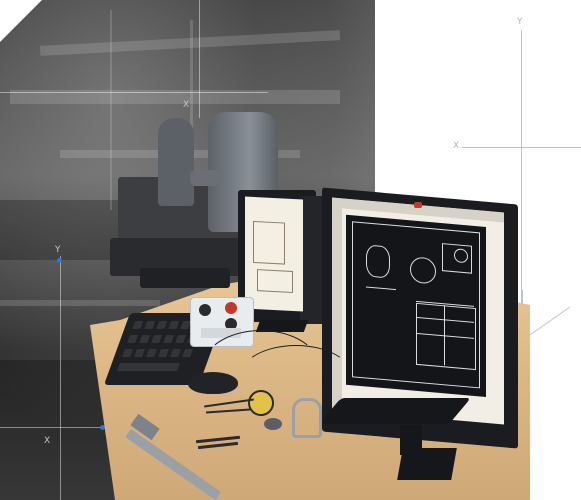 The image size is (581, 500). What do you see at coordinates (456, 146) in the screenshot?
I see `axis-label-x-right: X` at bounding box center [456, 146].